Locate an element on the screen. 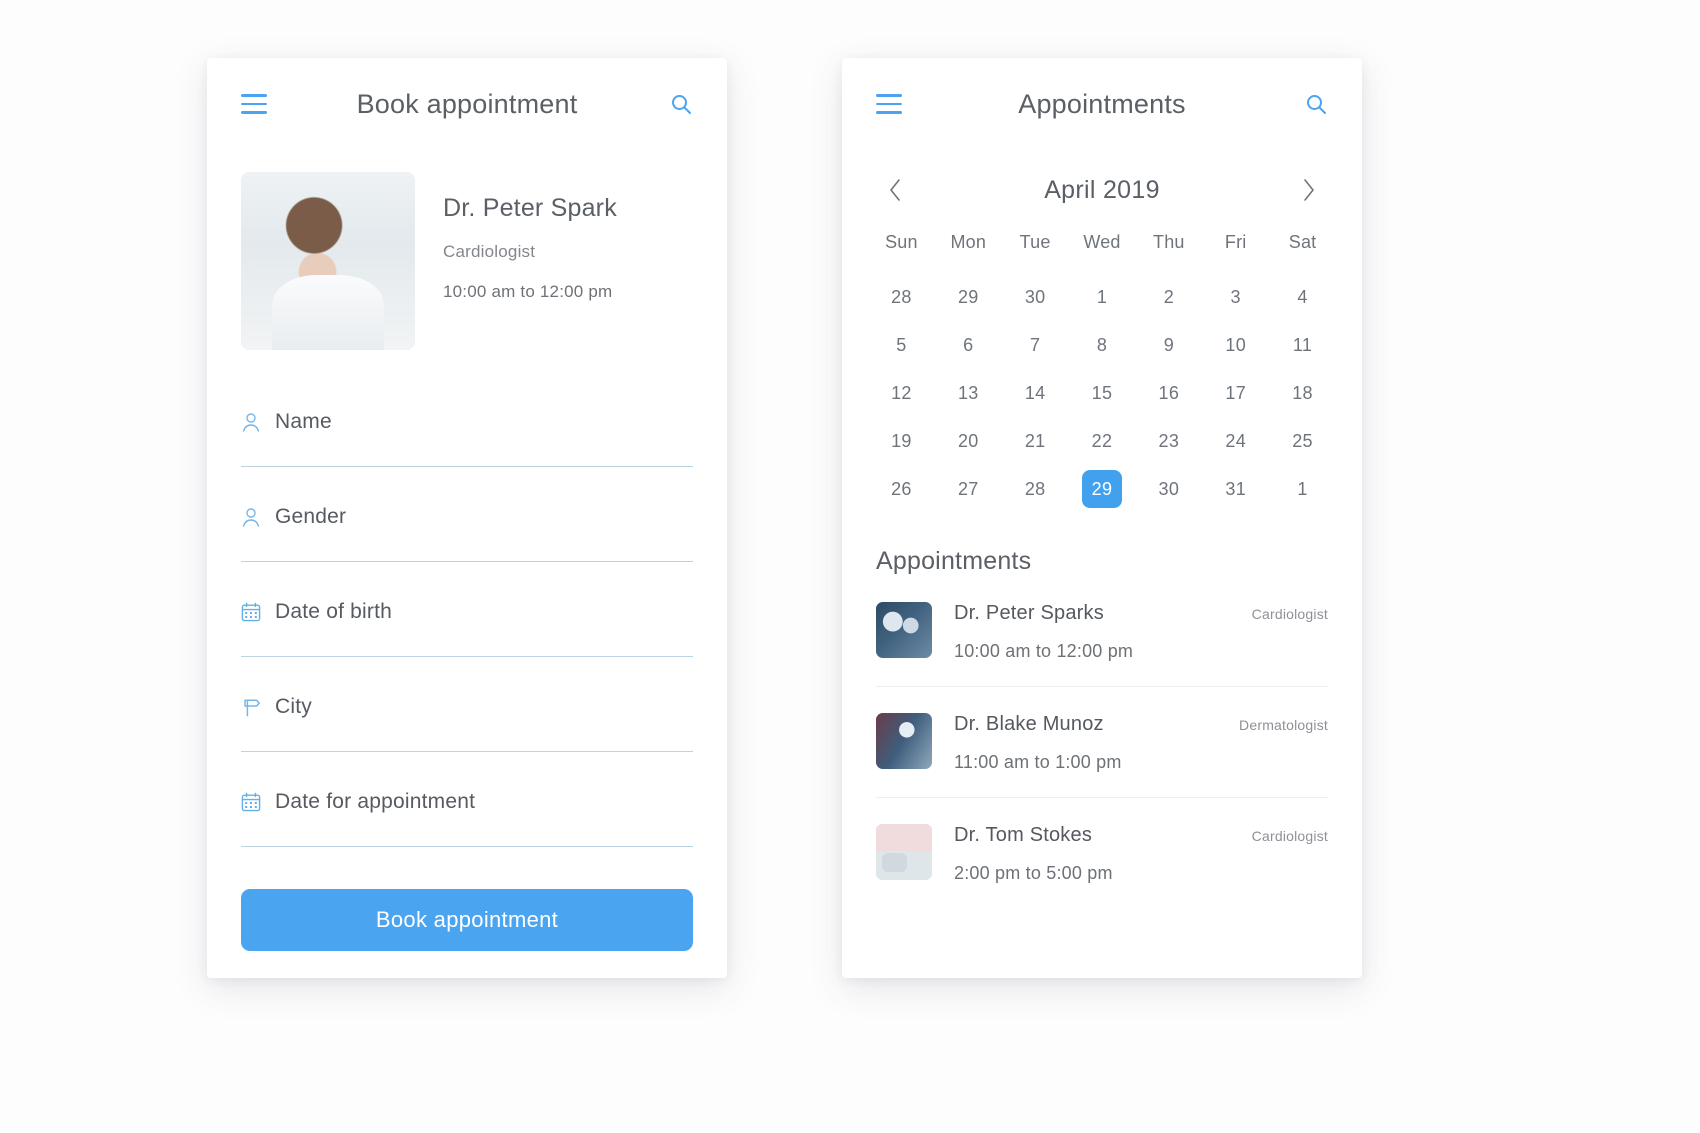 The width and height of the screenshot is (1700, 1133). calendar-day-number: 23 is located at coordinates (1169, 440).